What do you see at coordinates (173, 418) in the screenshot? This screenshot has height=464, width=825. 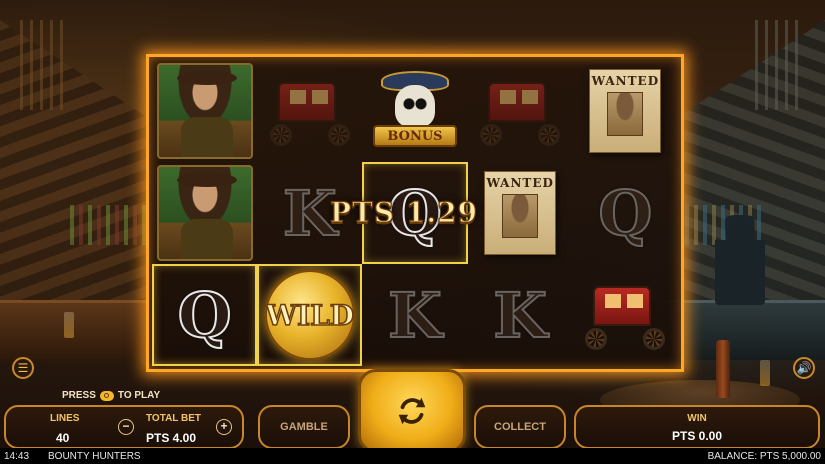 I see `total-bet-label: TOTAL BET` at bounding box center [173, 418].